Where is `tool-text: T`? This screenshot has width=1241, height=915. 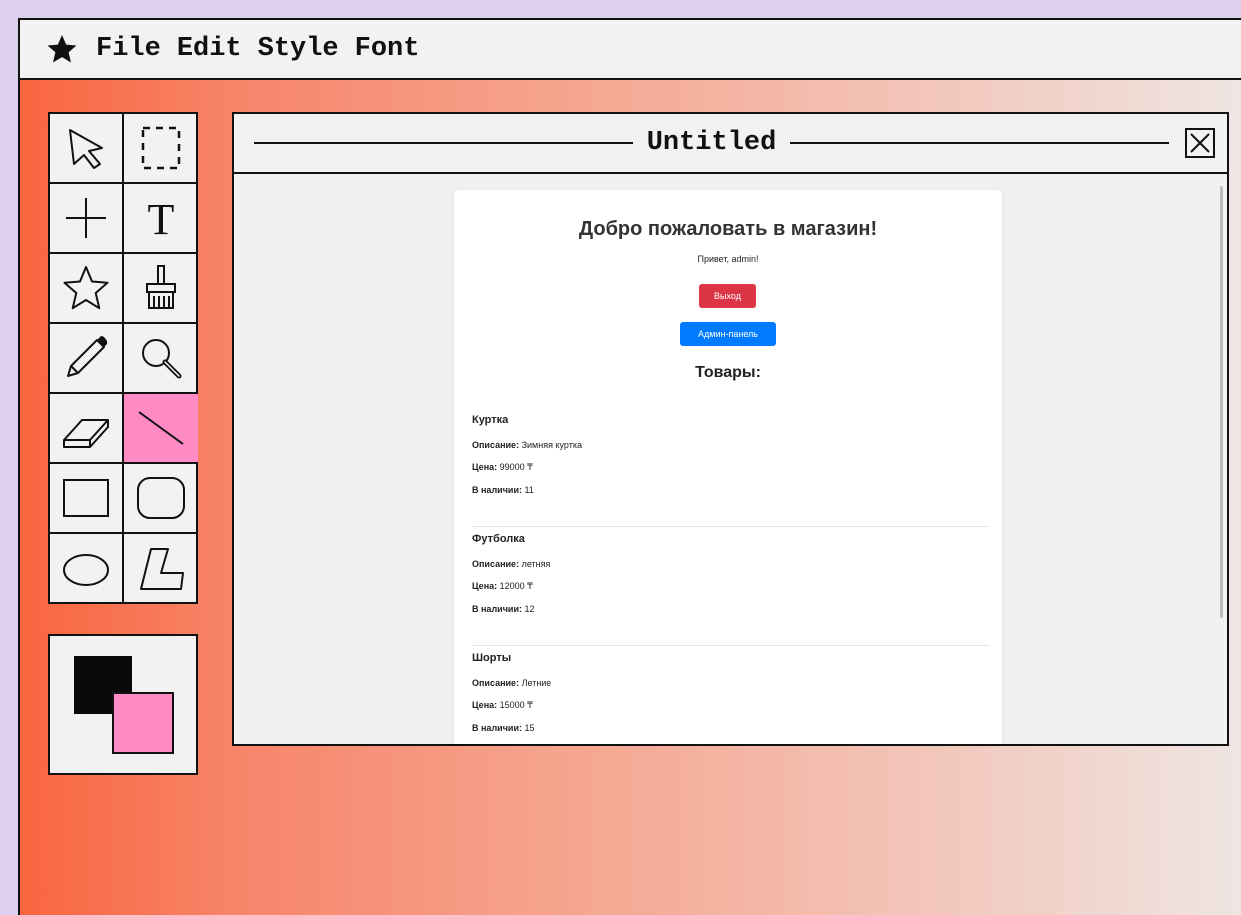 tool-text: T is located at coordinates (161, 219).